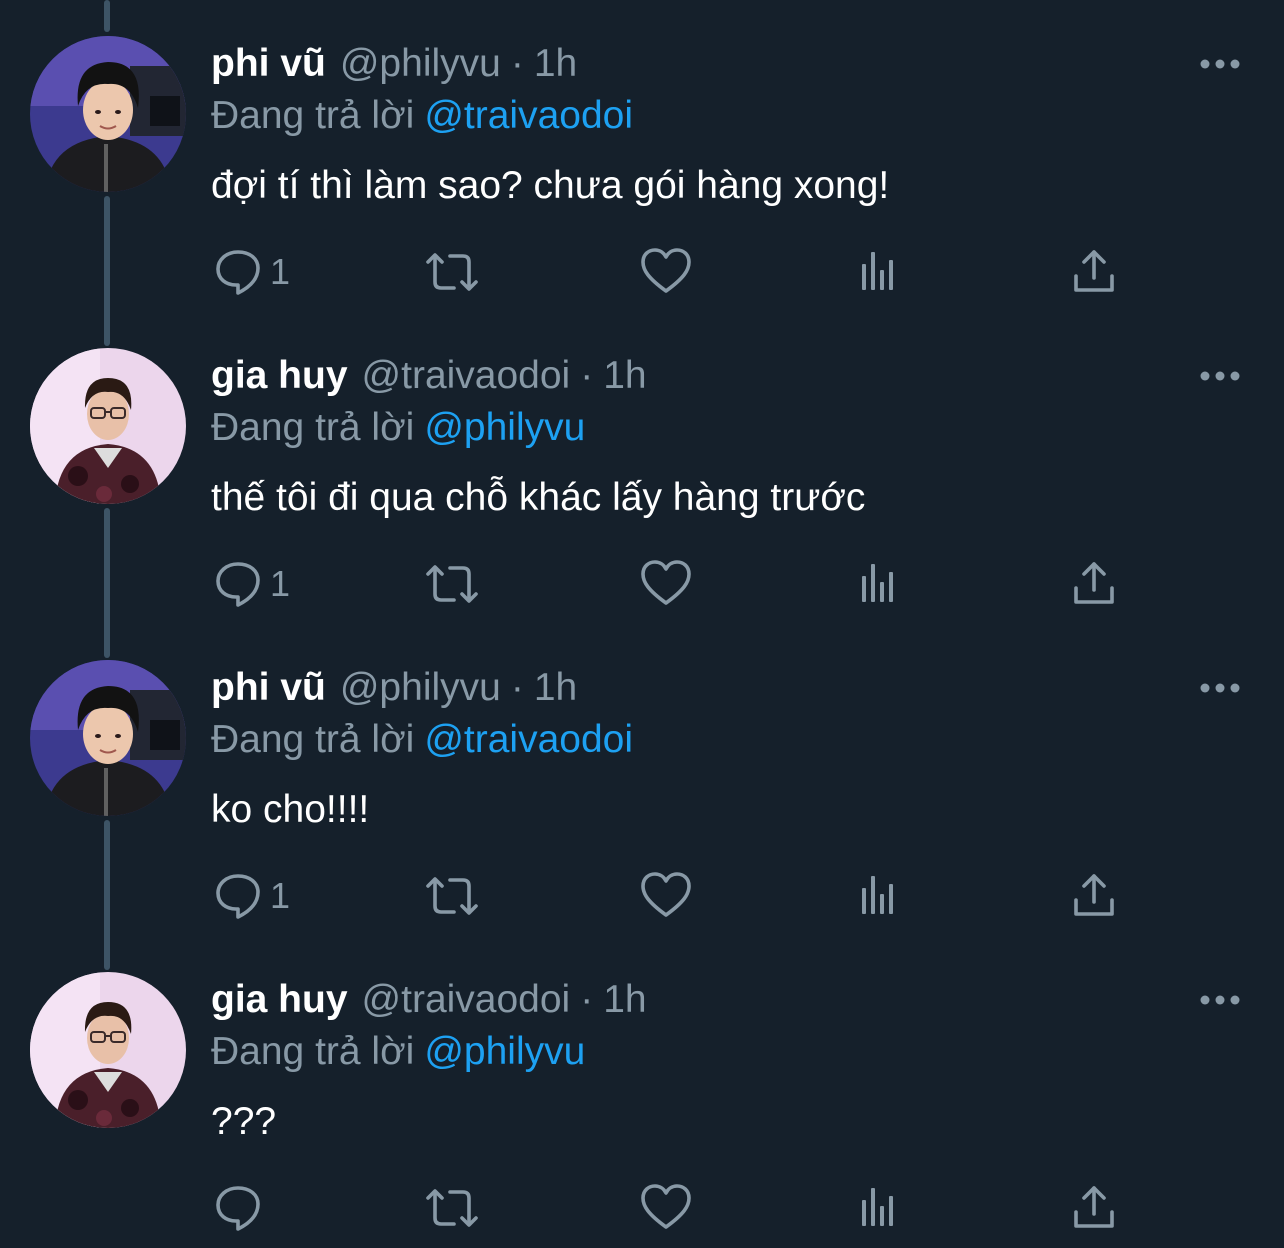 The height and width of the screenshot is (1248, 1284). Describe the element at coordinates (538, 497) in the screenshot. I see `tweet-text: thế tôi đi qua chỗ khác lấy hàng trước` at that location.